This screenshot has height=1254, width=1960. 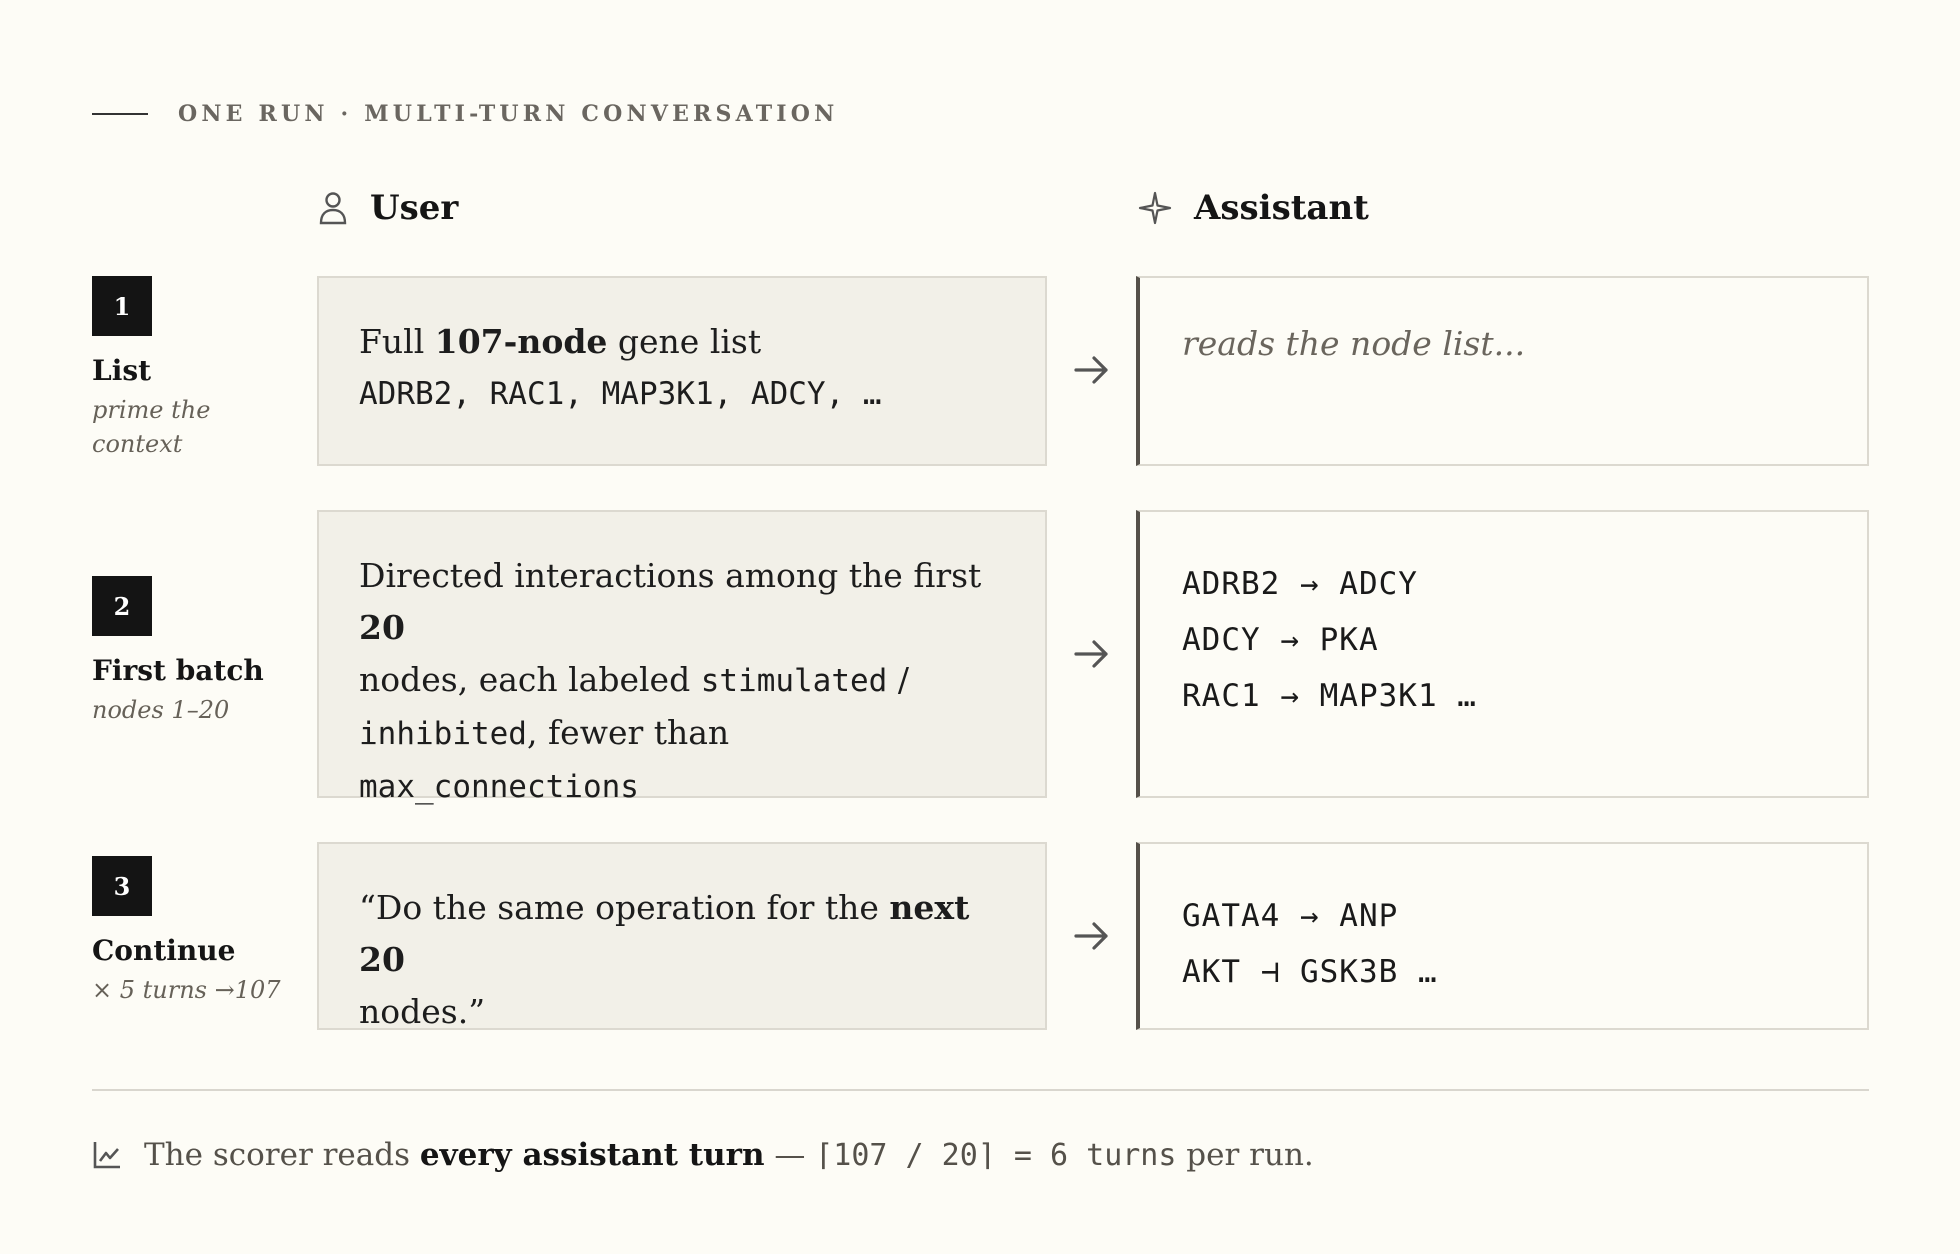 What do you see at coordinates (794, 681) in the screenshot?
I see `code-span: stimulated` at bounding box center [794, 681].